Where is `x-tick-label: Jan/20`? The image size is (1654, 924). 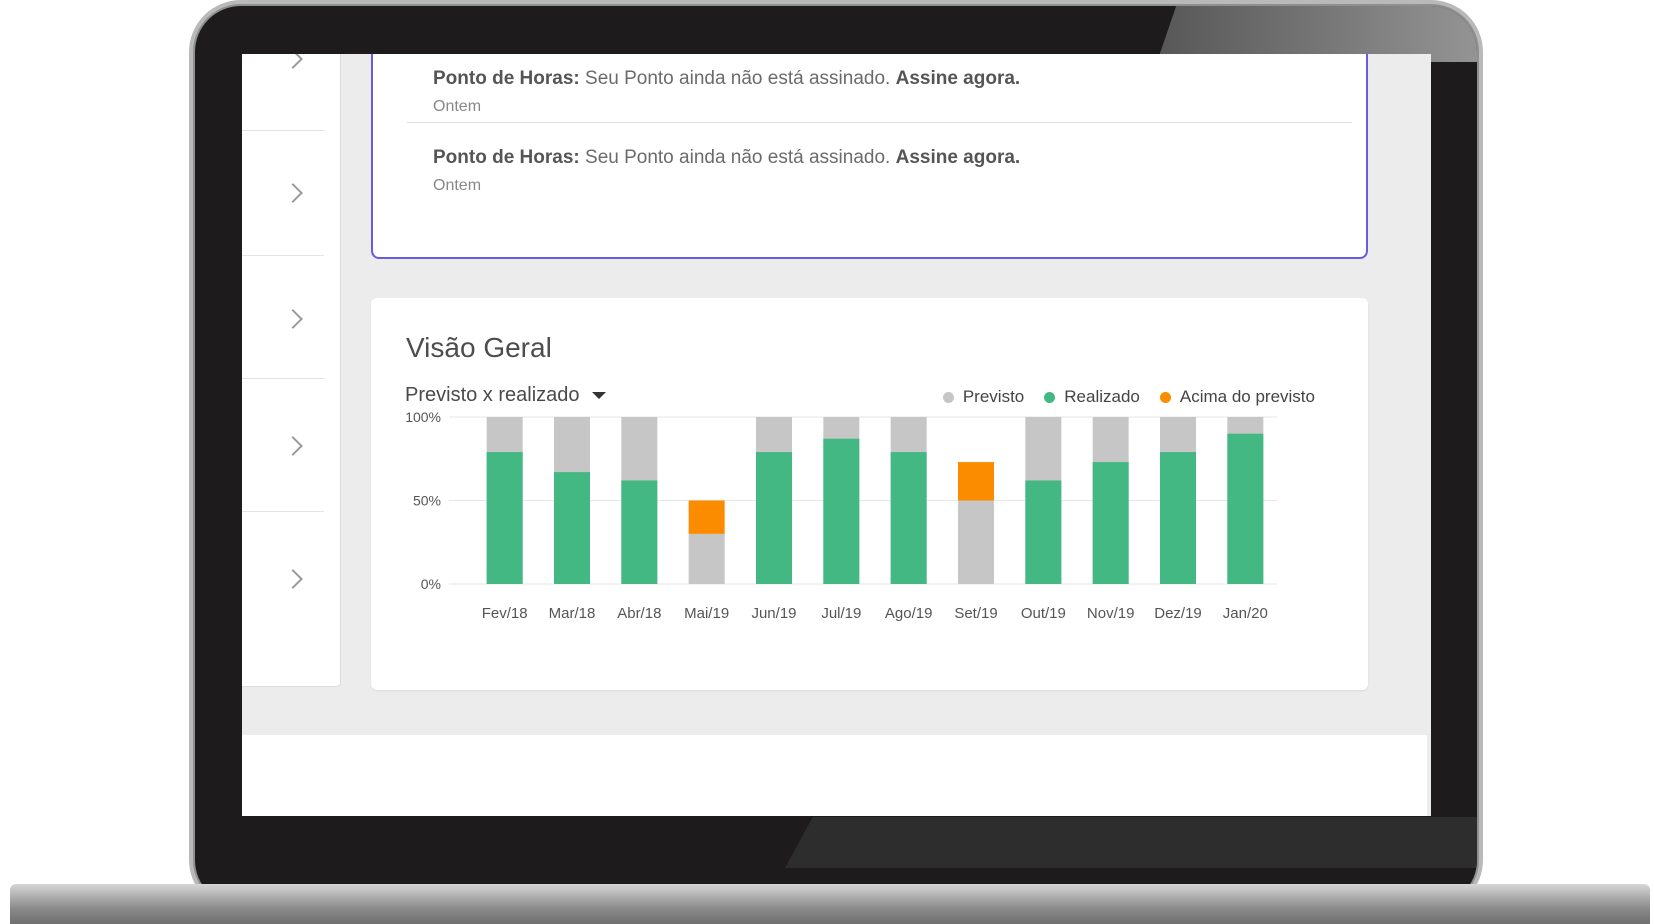
x-tick-label: Jan/20 is located at coordinates (1245, 613).